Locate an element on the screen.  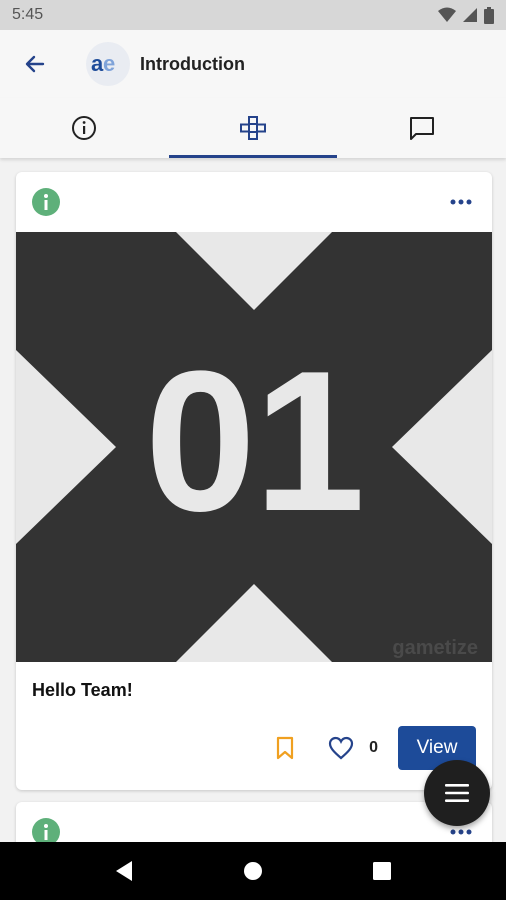
arrow-left-icon is located at coordinates (35, 64).